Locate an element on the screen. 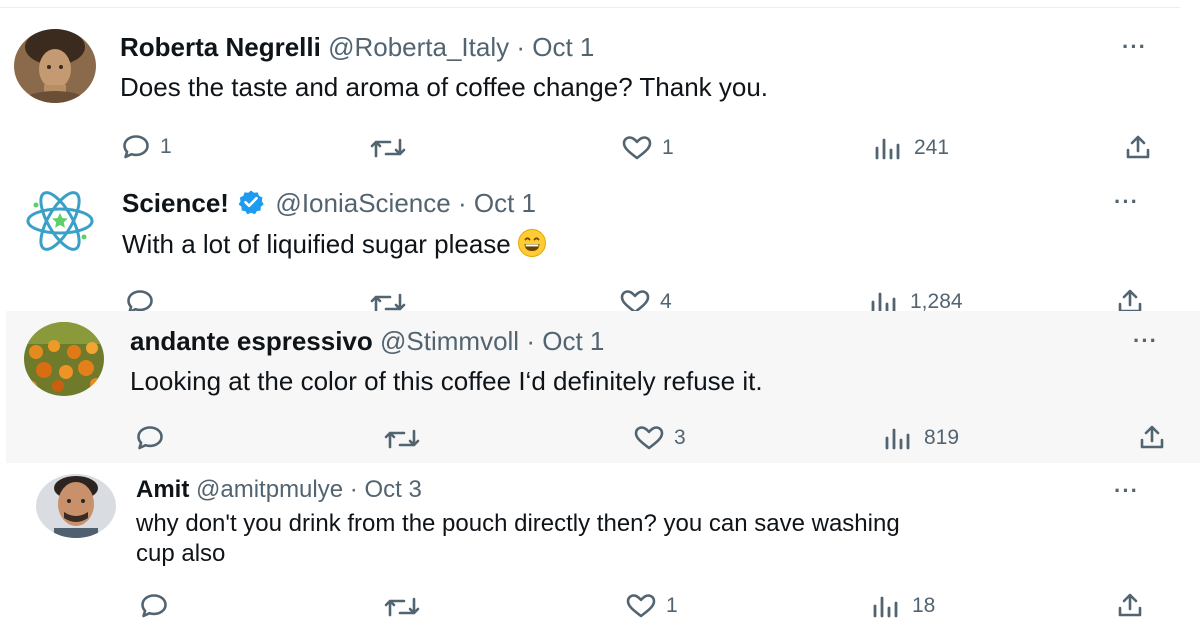  like-button: 3 is located at coordinates (660, 438).